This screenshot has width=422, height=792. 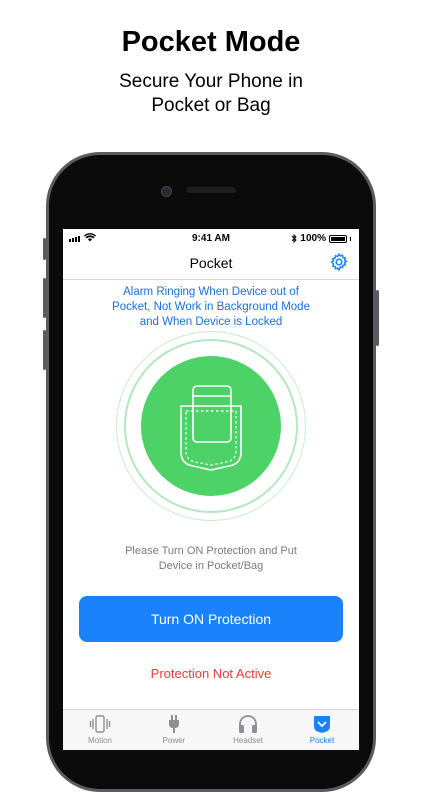 I want to click on promo-headline: Pocket Mode, so click(x=211, y=42).